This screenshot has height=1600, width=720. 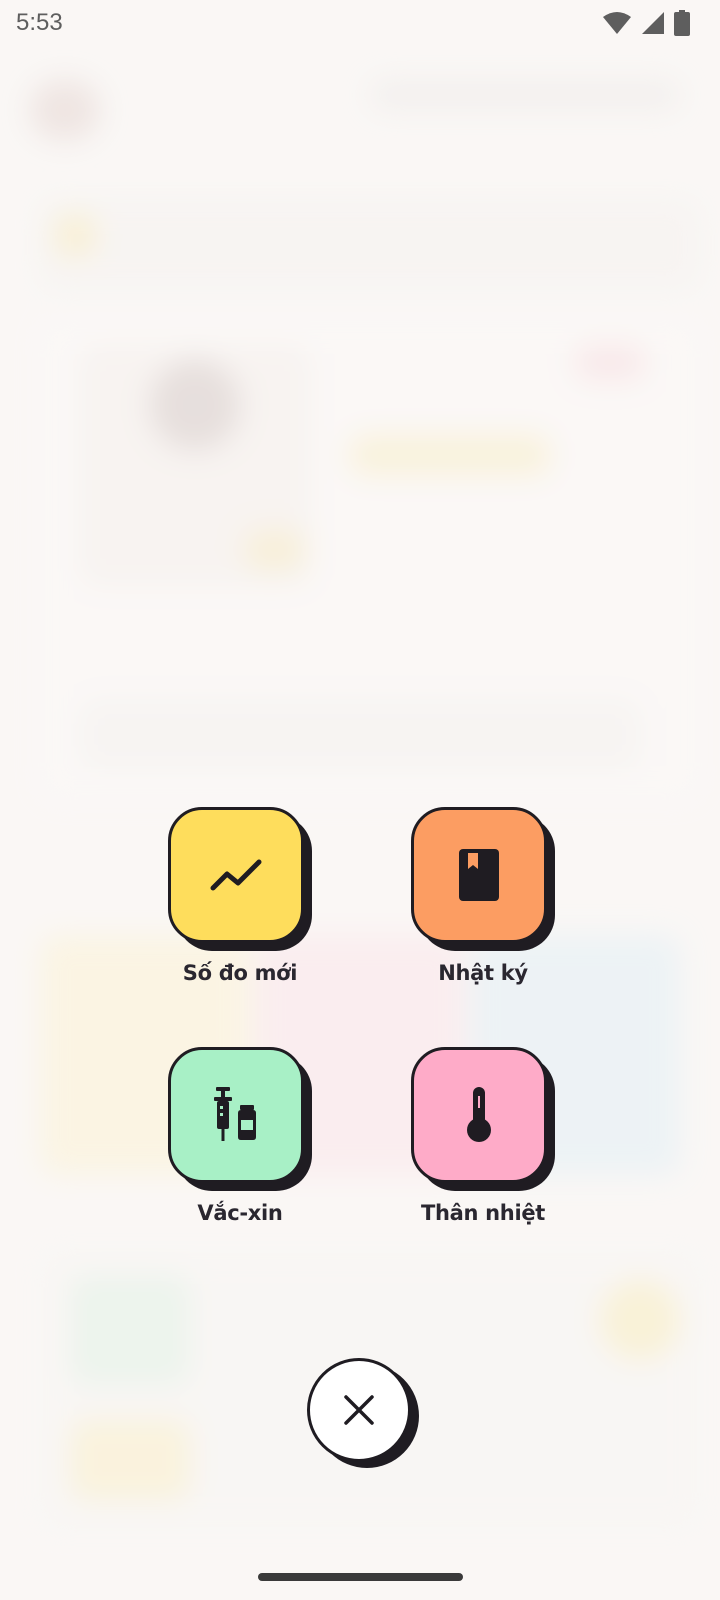 I want to click on home-indicator, so click(x=360, y=1577).